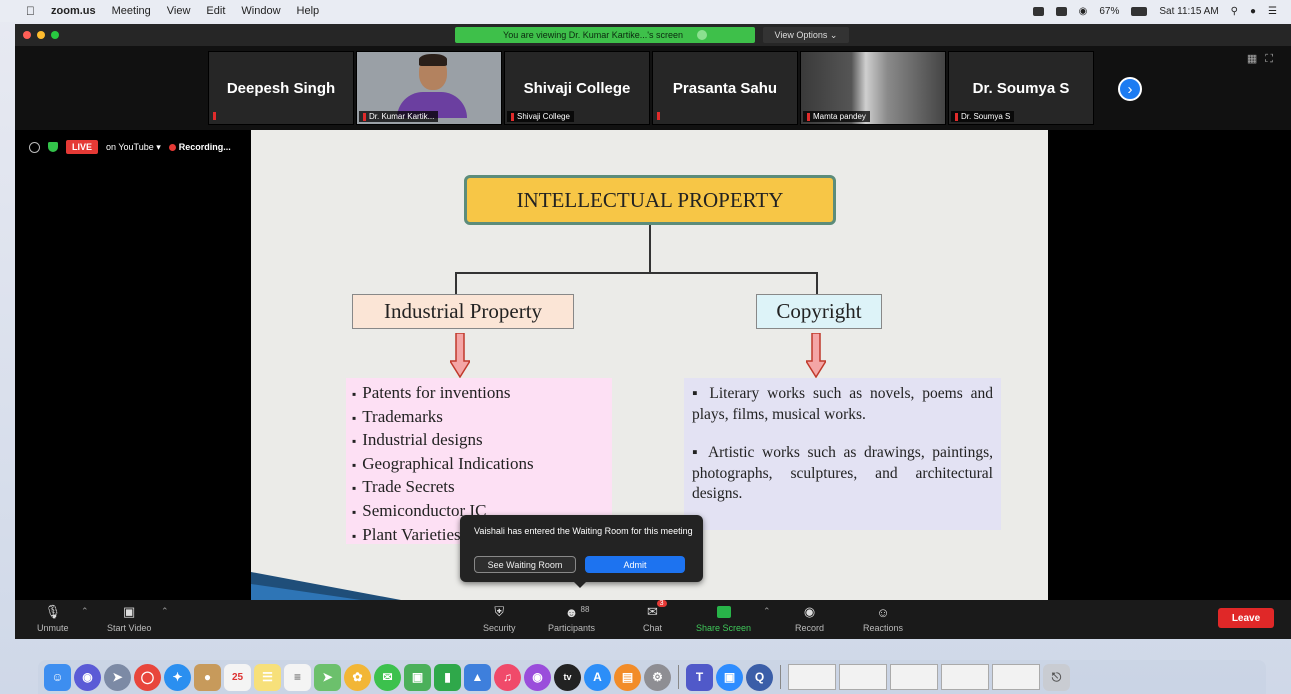 This screenshot has width=1291, height=694. I want to click on trash-icon: ⎋, so click(1056, 677).